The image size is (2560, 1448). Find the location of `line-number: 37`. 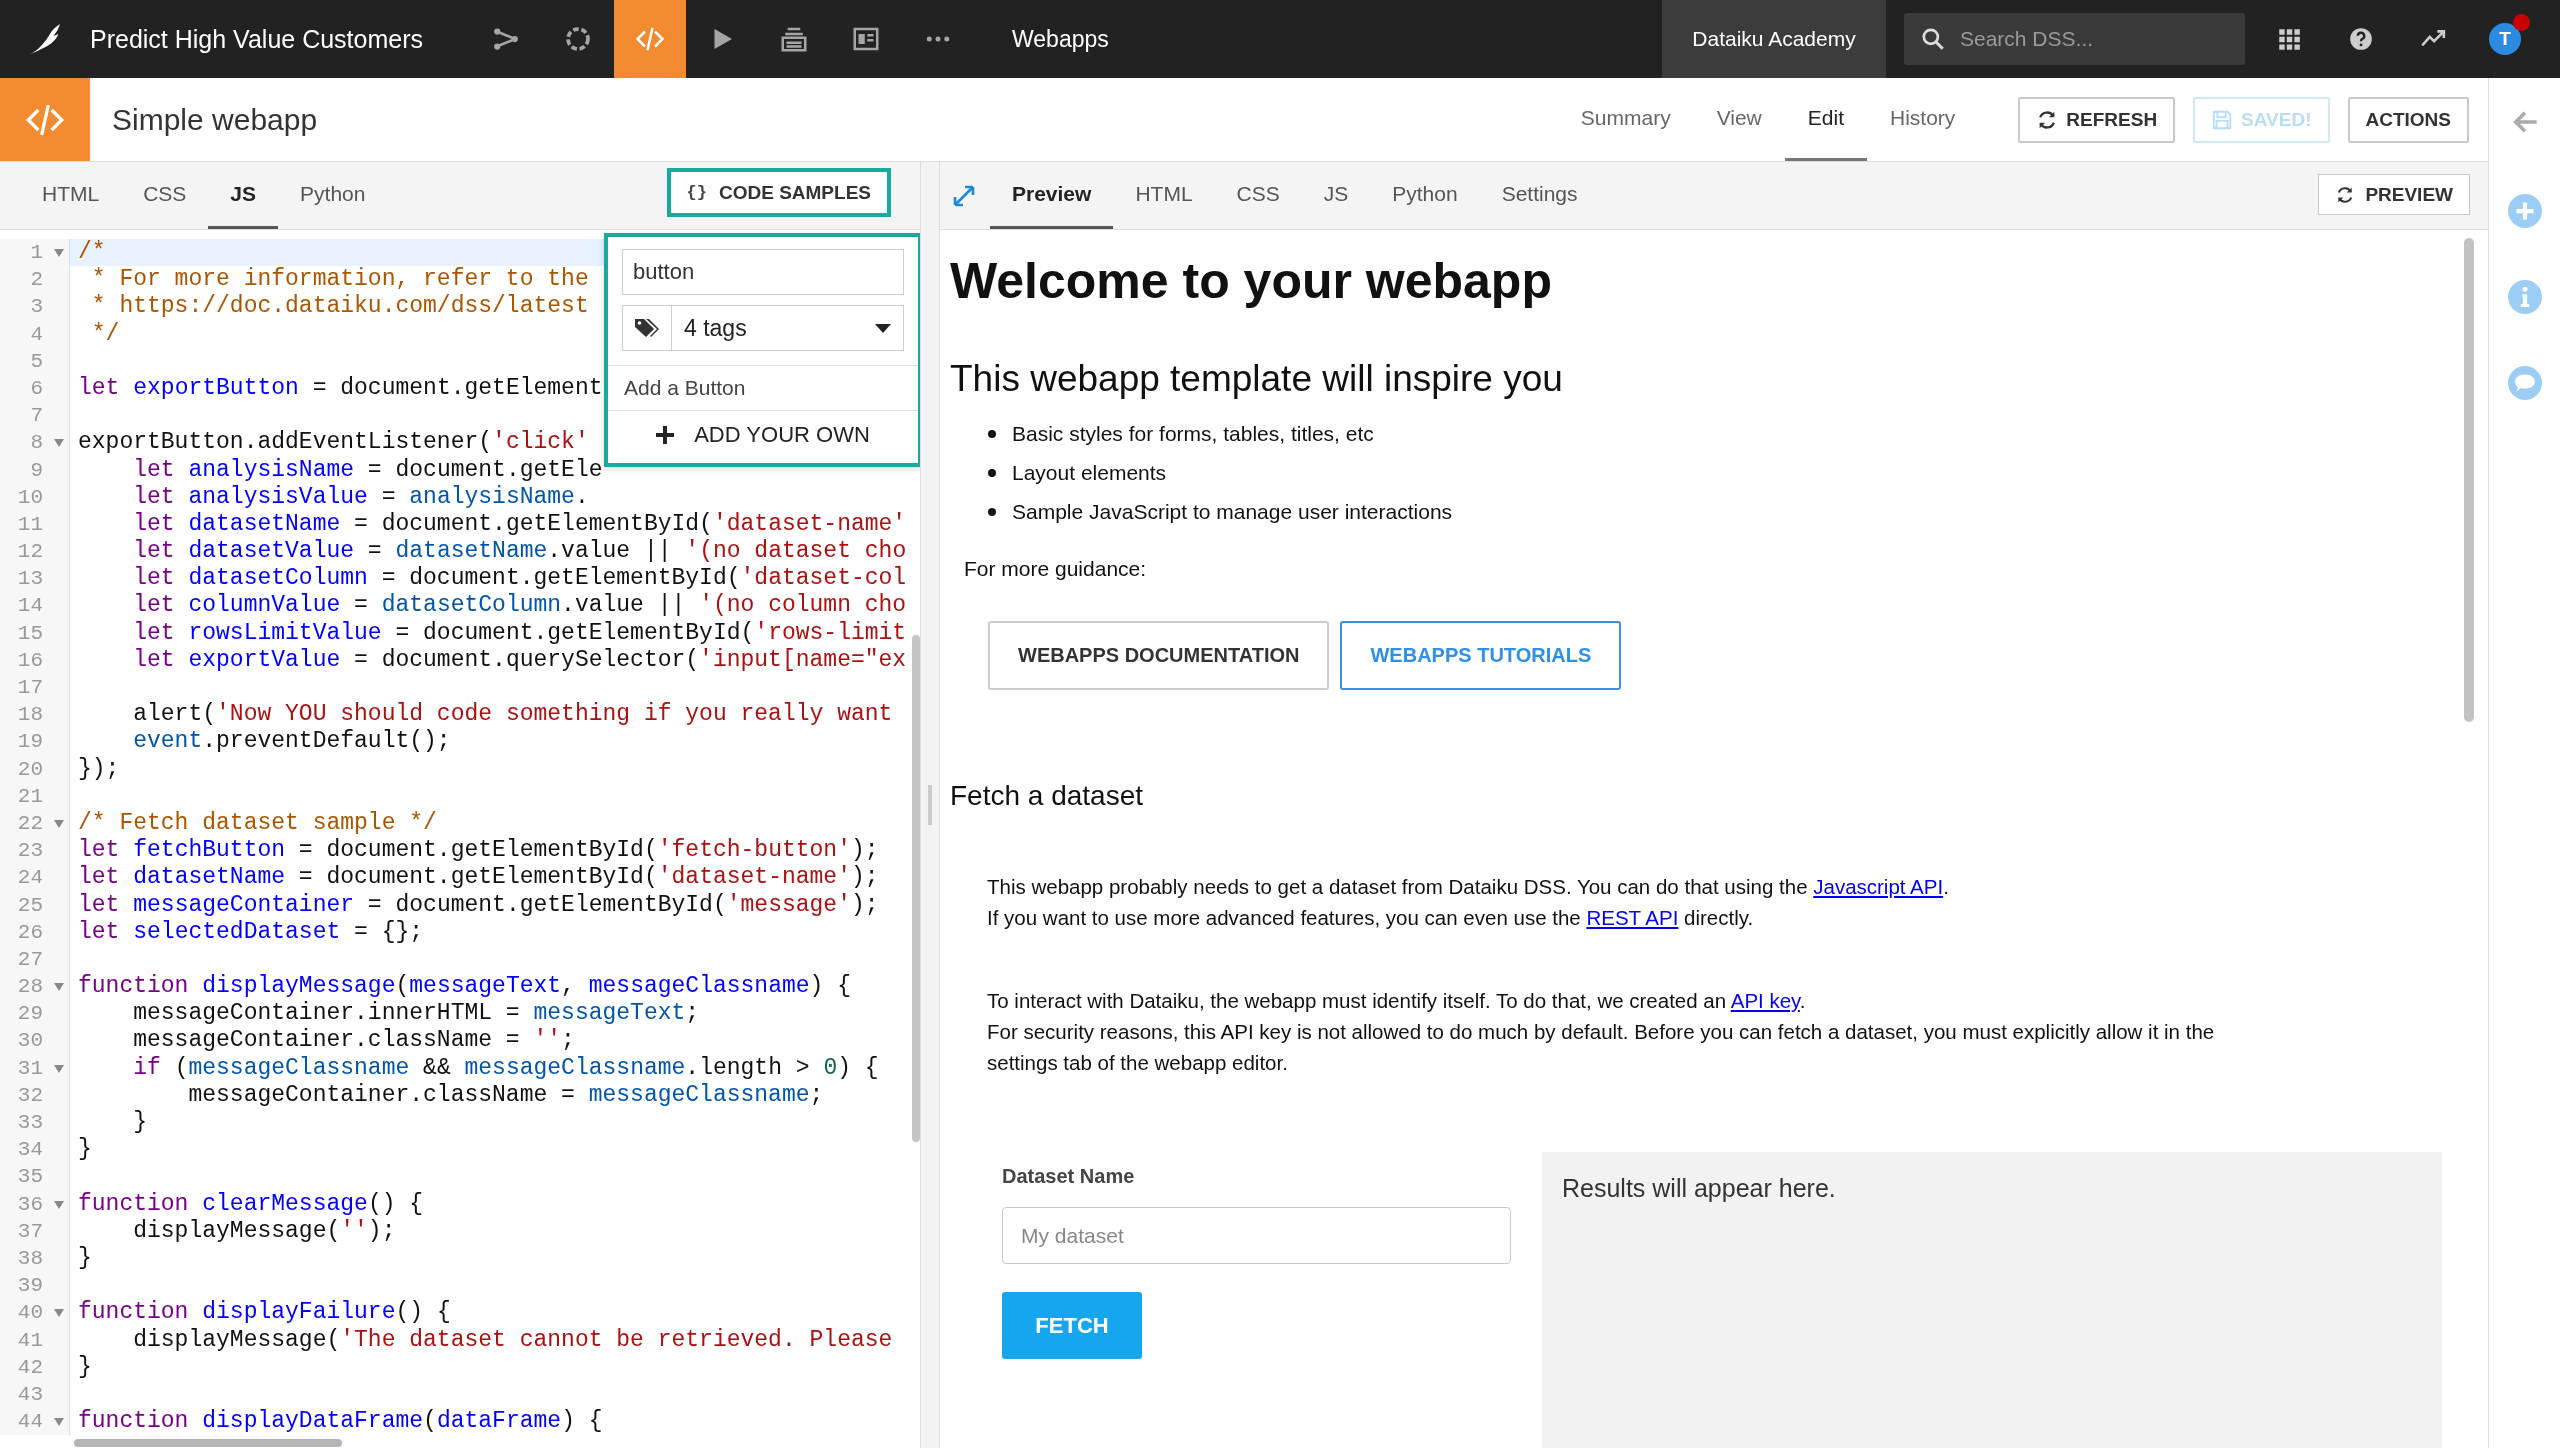

line-number: 37 is located at coordinates (30, 1231).